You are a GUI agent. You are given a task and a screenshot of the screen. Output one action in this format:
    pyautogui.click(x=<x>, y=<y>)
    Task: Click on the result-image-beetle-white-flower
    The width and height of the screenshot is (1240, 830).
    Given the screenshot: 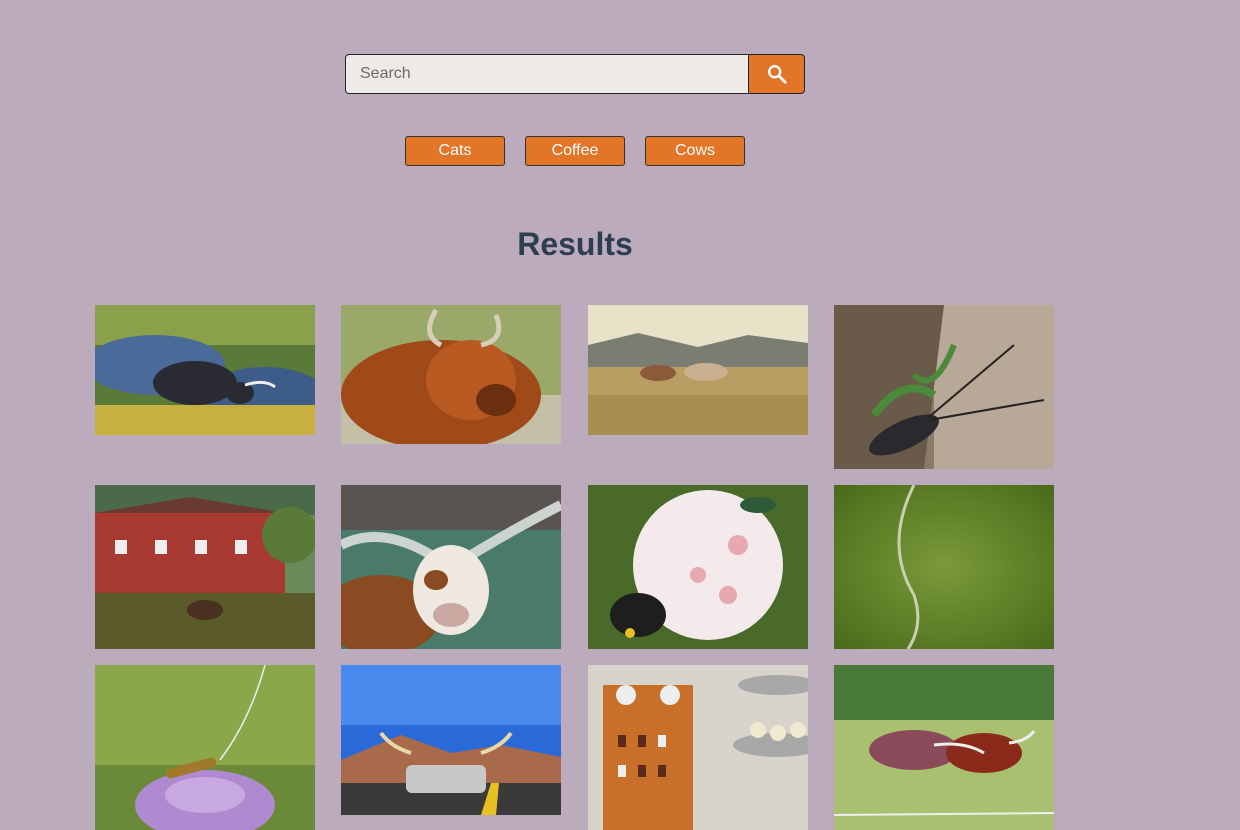 What is the action you would take?
    pyautogui.click(x=698, y=567)
    